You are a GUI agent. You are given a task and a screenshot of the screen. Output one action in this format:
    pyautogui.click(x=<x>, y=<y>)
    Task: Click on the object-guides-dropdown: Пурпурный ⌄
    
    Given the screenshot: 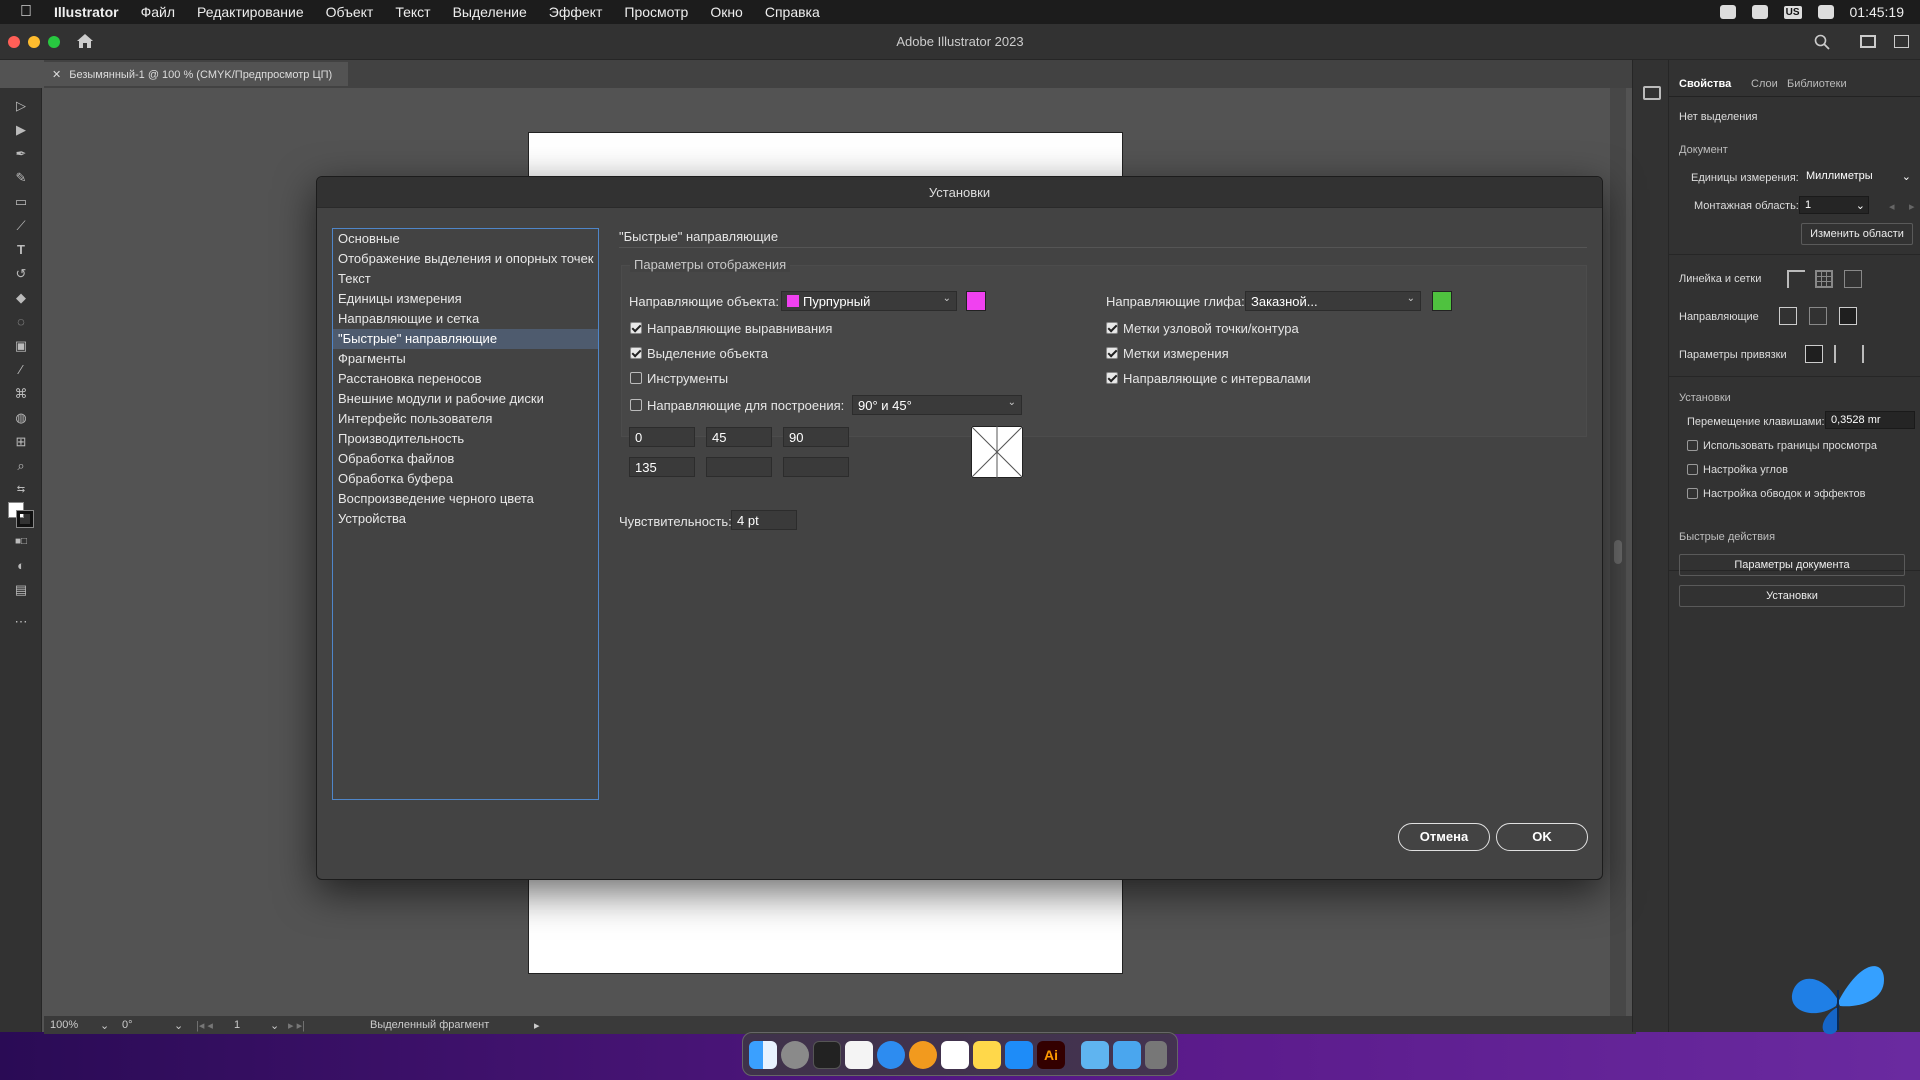 What is the action you would take?
    pyautogui.click(x=869, y=301)
    